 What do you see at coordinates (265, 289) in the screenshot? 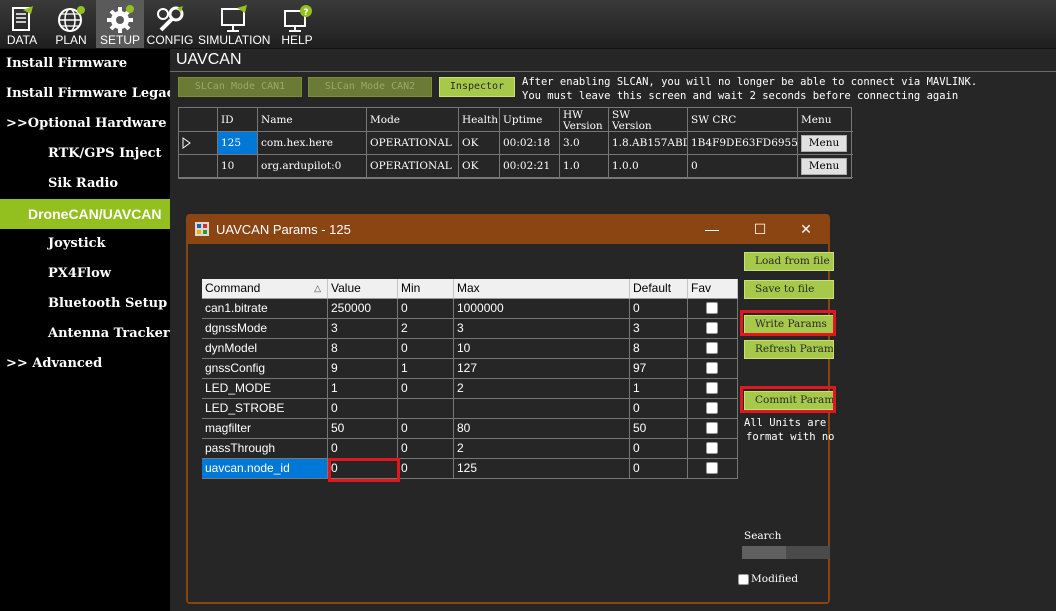
I see `column-header-command: Command △` at bounding box center [265, 289].